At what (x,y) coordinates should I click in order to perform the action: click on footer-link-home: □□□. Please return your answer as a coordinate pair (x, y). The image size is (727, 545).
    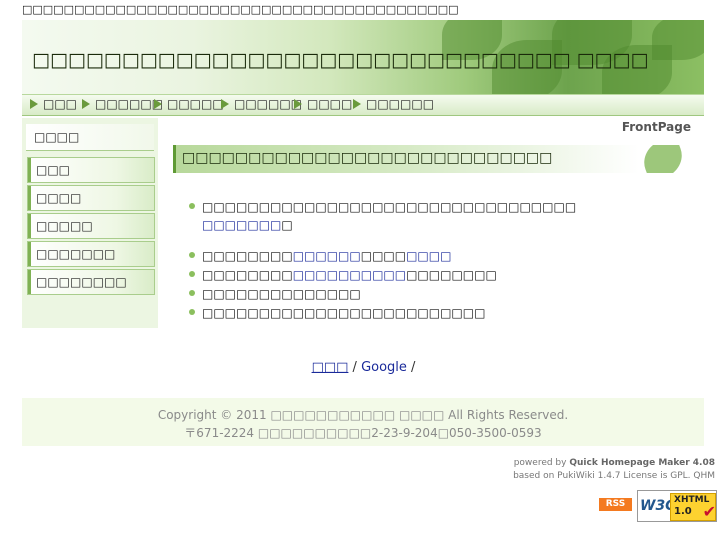
    Looking at the image, I should click on (330, 367).